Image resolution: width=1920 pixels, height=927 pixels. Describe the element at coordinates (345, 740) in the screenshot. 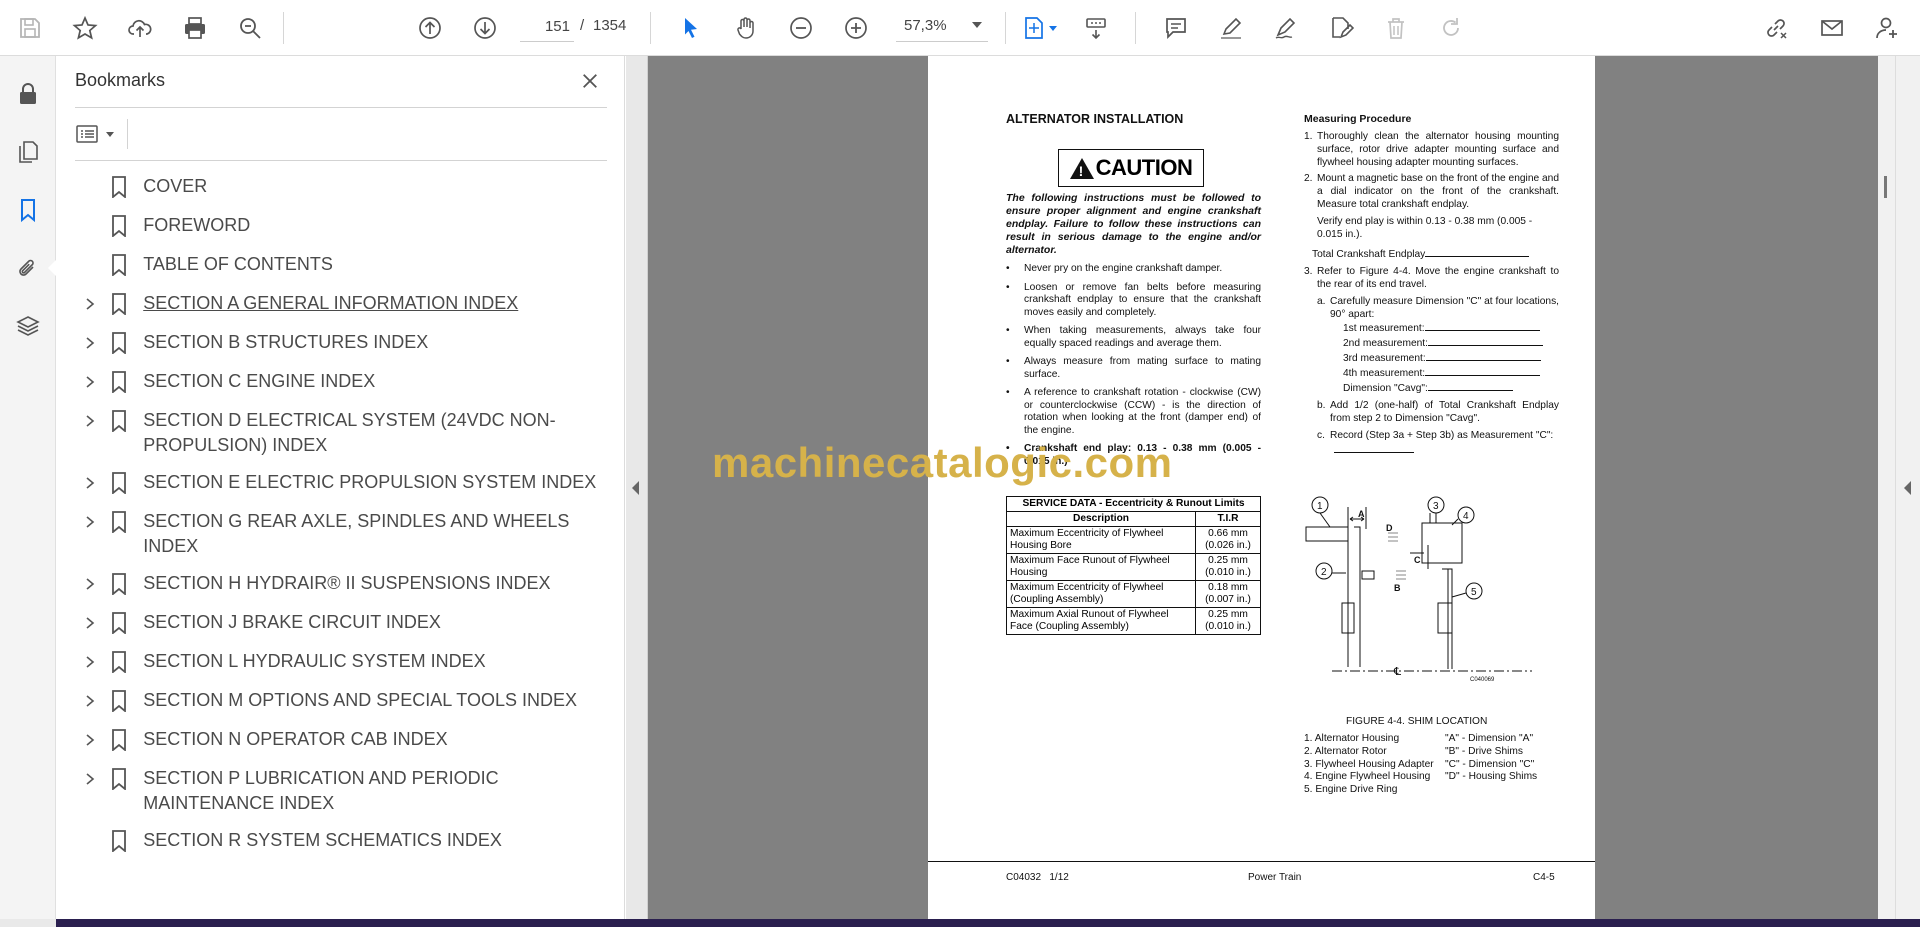

I see `bookmark-item: SECTION N OPERATOR CAB INDEX` at that location.